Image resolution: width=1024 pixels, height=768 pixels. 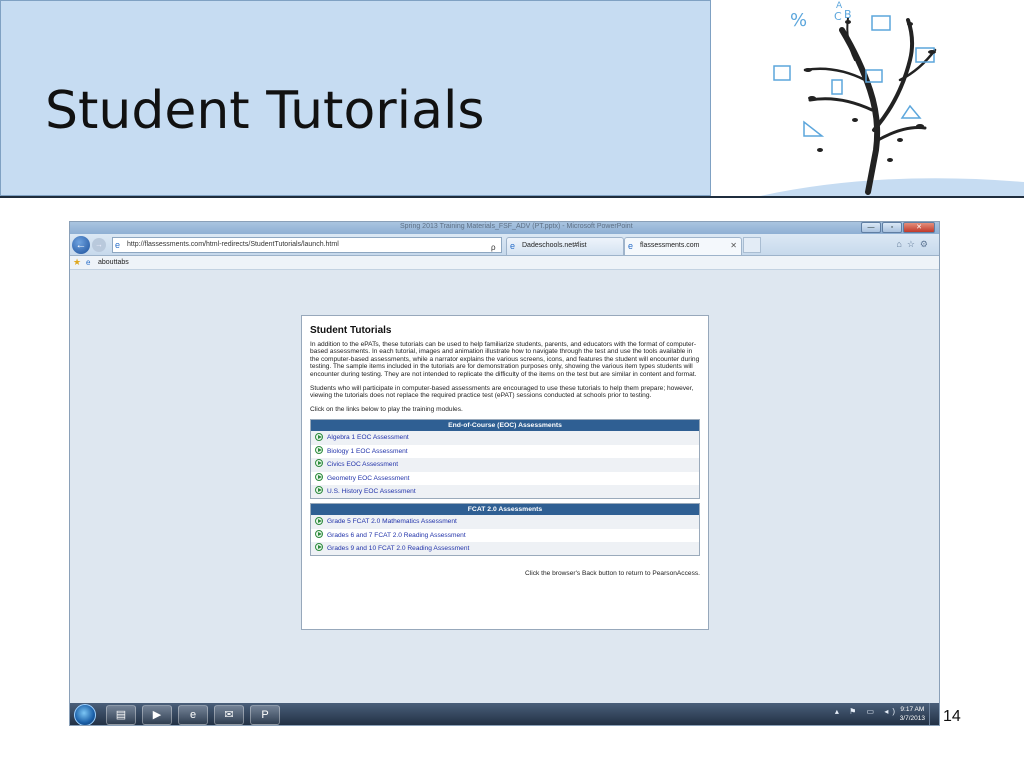 What do you see at coordinates (505, 451) in the screenshot?
I see `tutorial-link: Biology 1 EOC Assessment` at bounding box center [505, 451].